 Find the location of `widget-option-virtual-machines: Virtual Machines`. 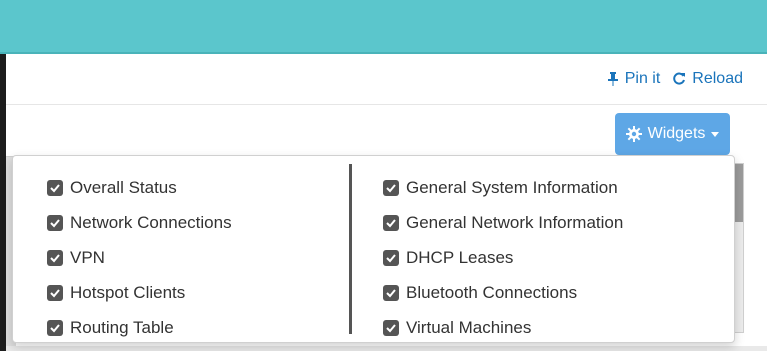

widget-option-virtual-machines: Virtual Machines is located at coordinates (503, 327).